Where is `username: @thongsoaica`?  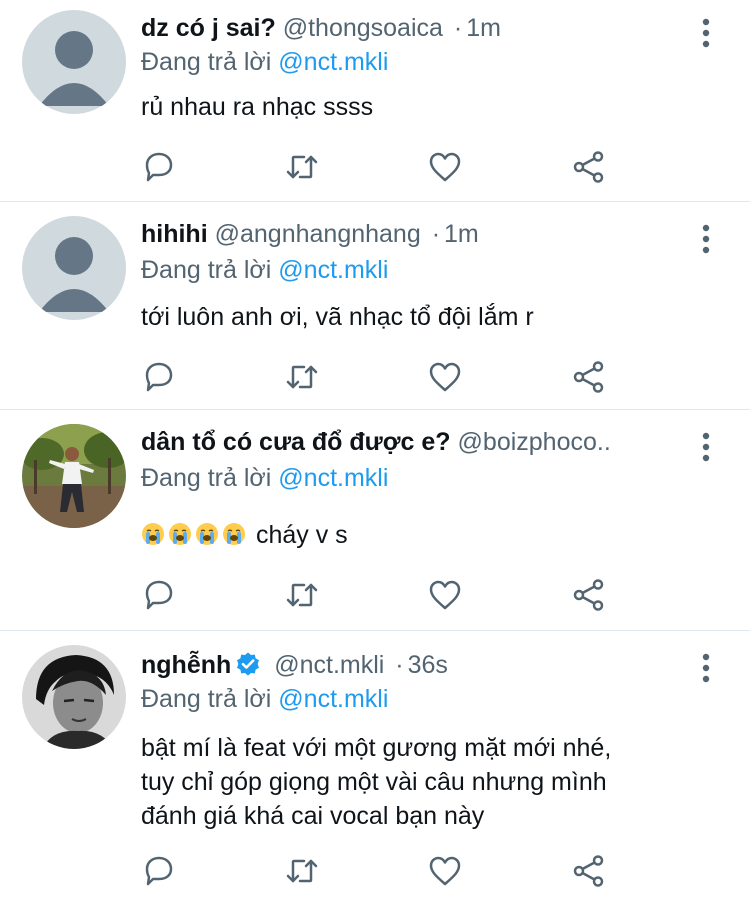 username: @thongsoaica is located at coordinates (363, 28).